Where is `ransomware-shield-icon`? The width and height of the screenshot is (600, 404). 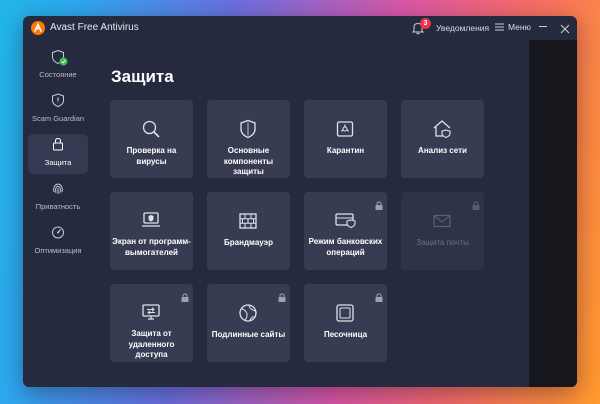
ransomware-shield-icon is located at coordinates (151, 220).